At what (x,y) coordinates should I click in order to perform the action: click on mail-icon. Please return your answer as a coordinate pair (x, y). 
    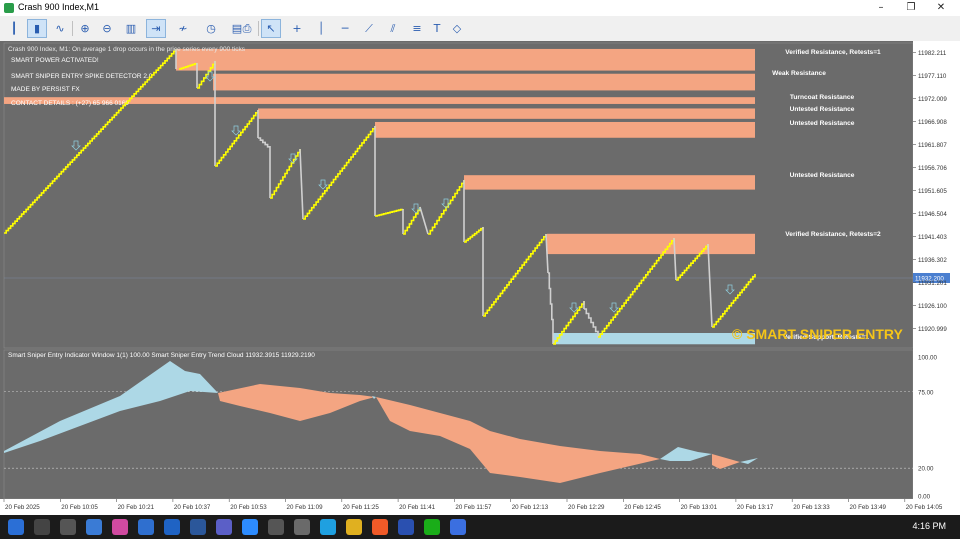
    Looking at the image, I should click on (172, 527).